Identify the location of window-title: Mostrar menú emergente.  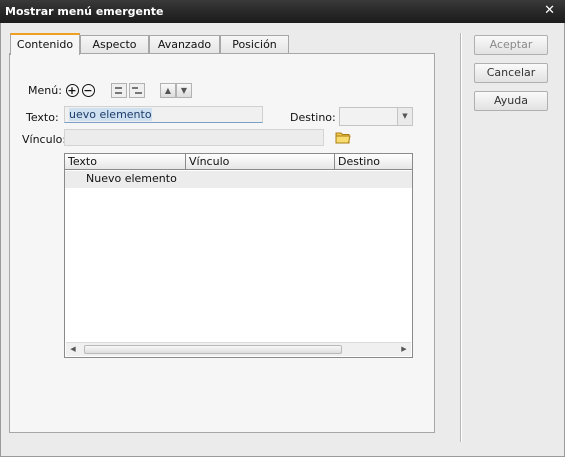
(84, 11).